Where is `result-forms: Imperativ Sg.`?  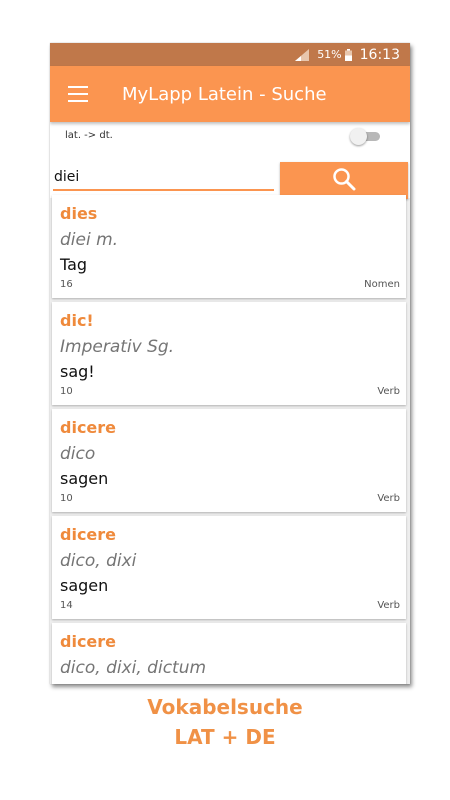
result-forms: Imperativ Sg. is located at coordinates (117, 347).